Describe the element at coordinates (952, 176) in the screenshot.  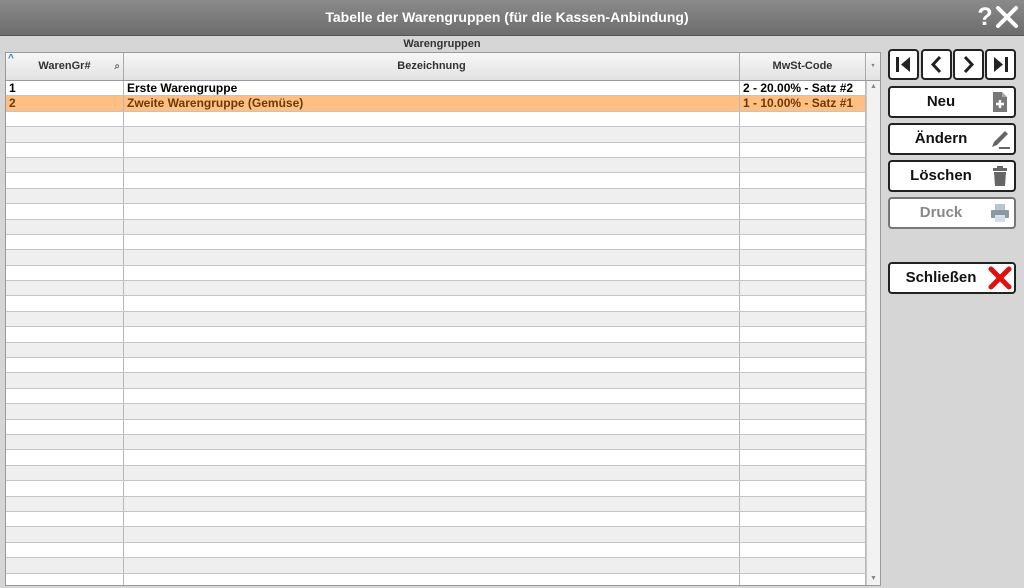
I see `delete-button: Löschen` at that location.